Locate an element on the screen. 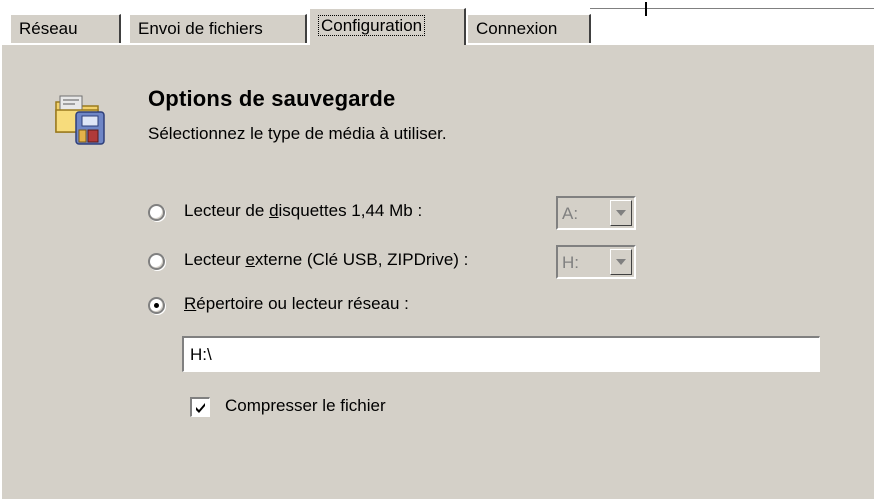 Image resolution: width=874 pixels, height=499 pixels. checkmark-icon is located at coordinates (200, 408).